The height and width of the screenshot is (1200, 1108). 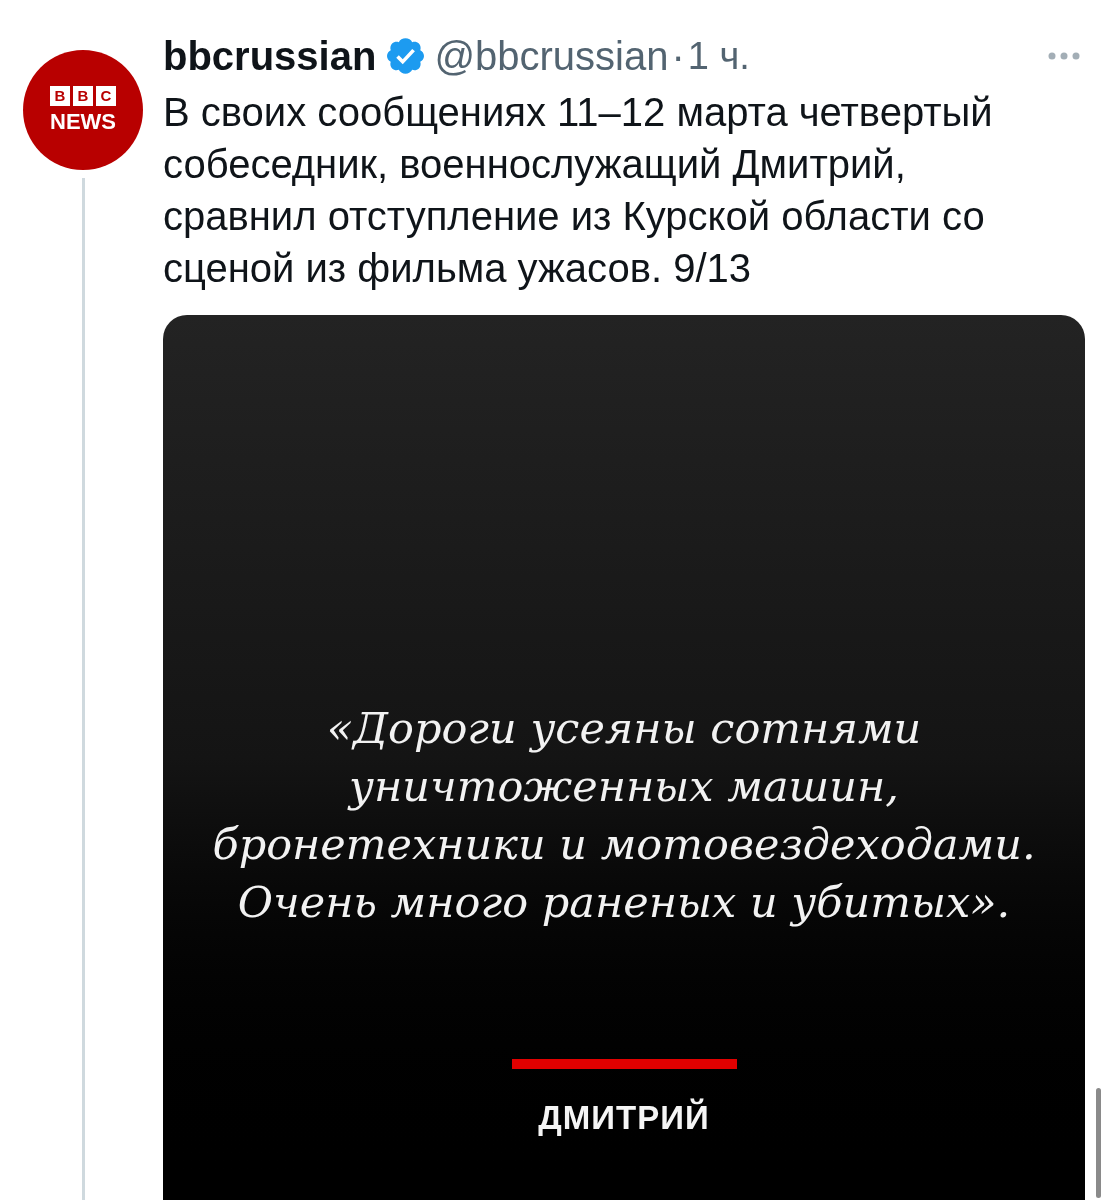 I want to click on timestamp: 1 ч., so click(x=718, y=56).